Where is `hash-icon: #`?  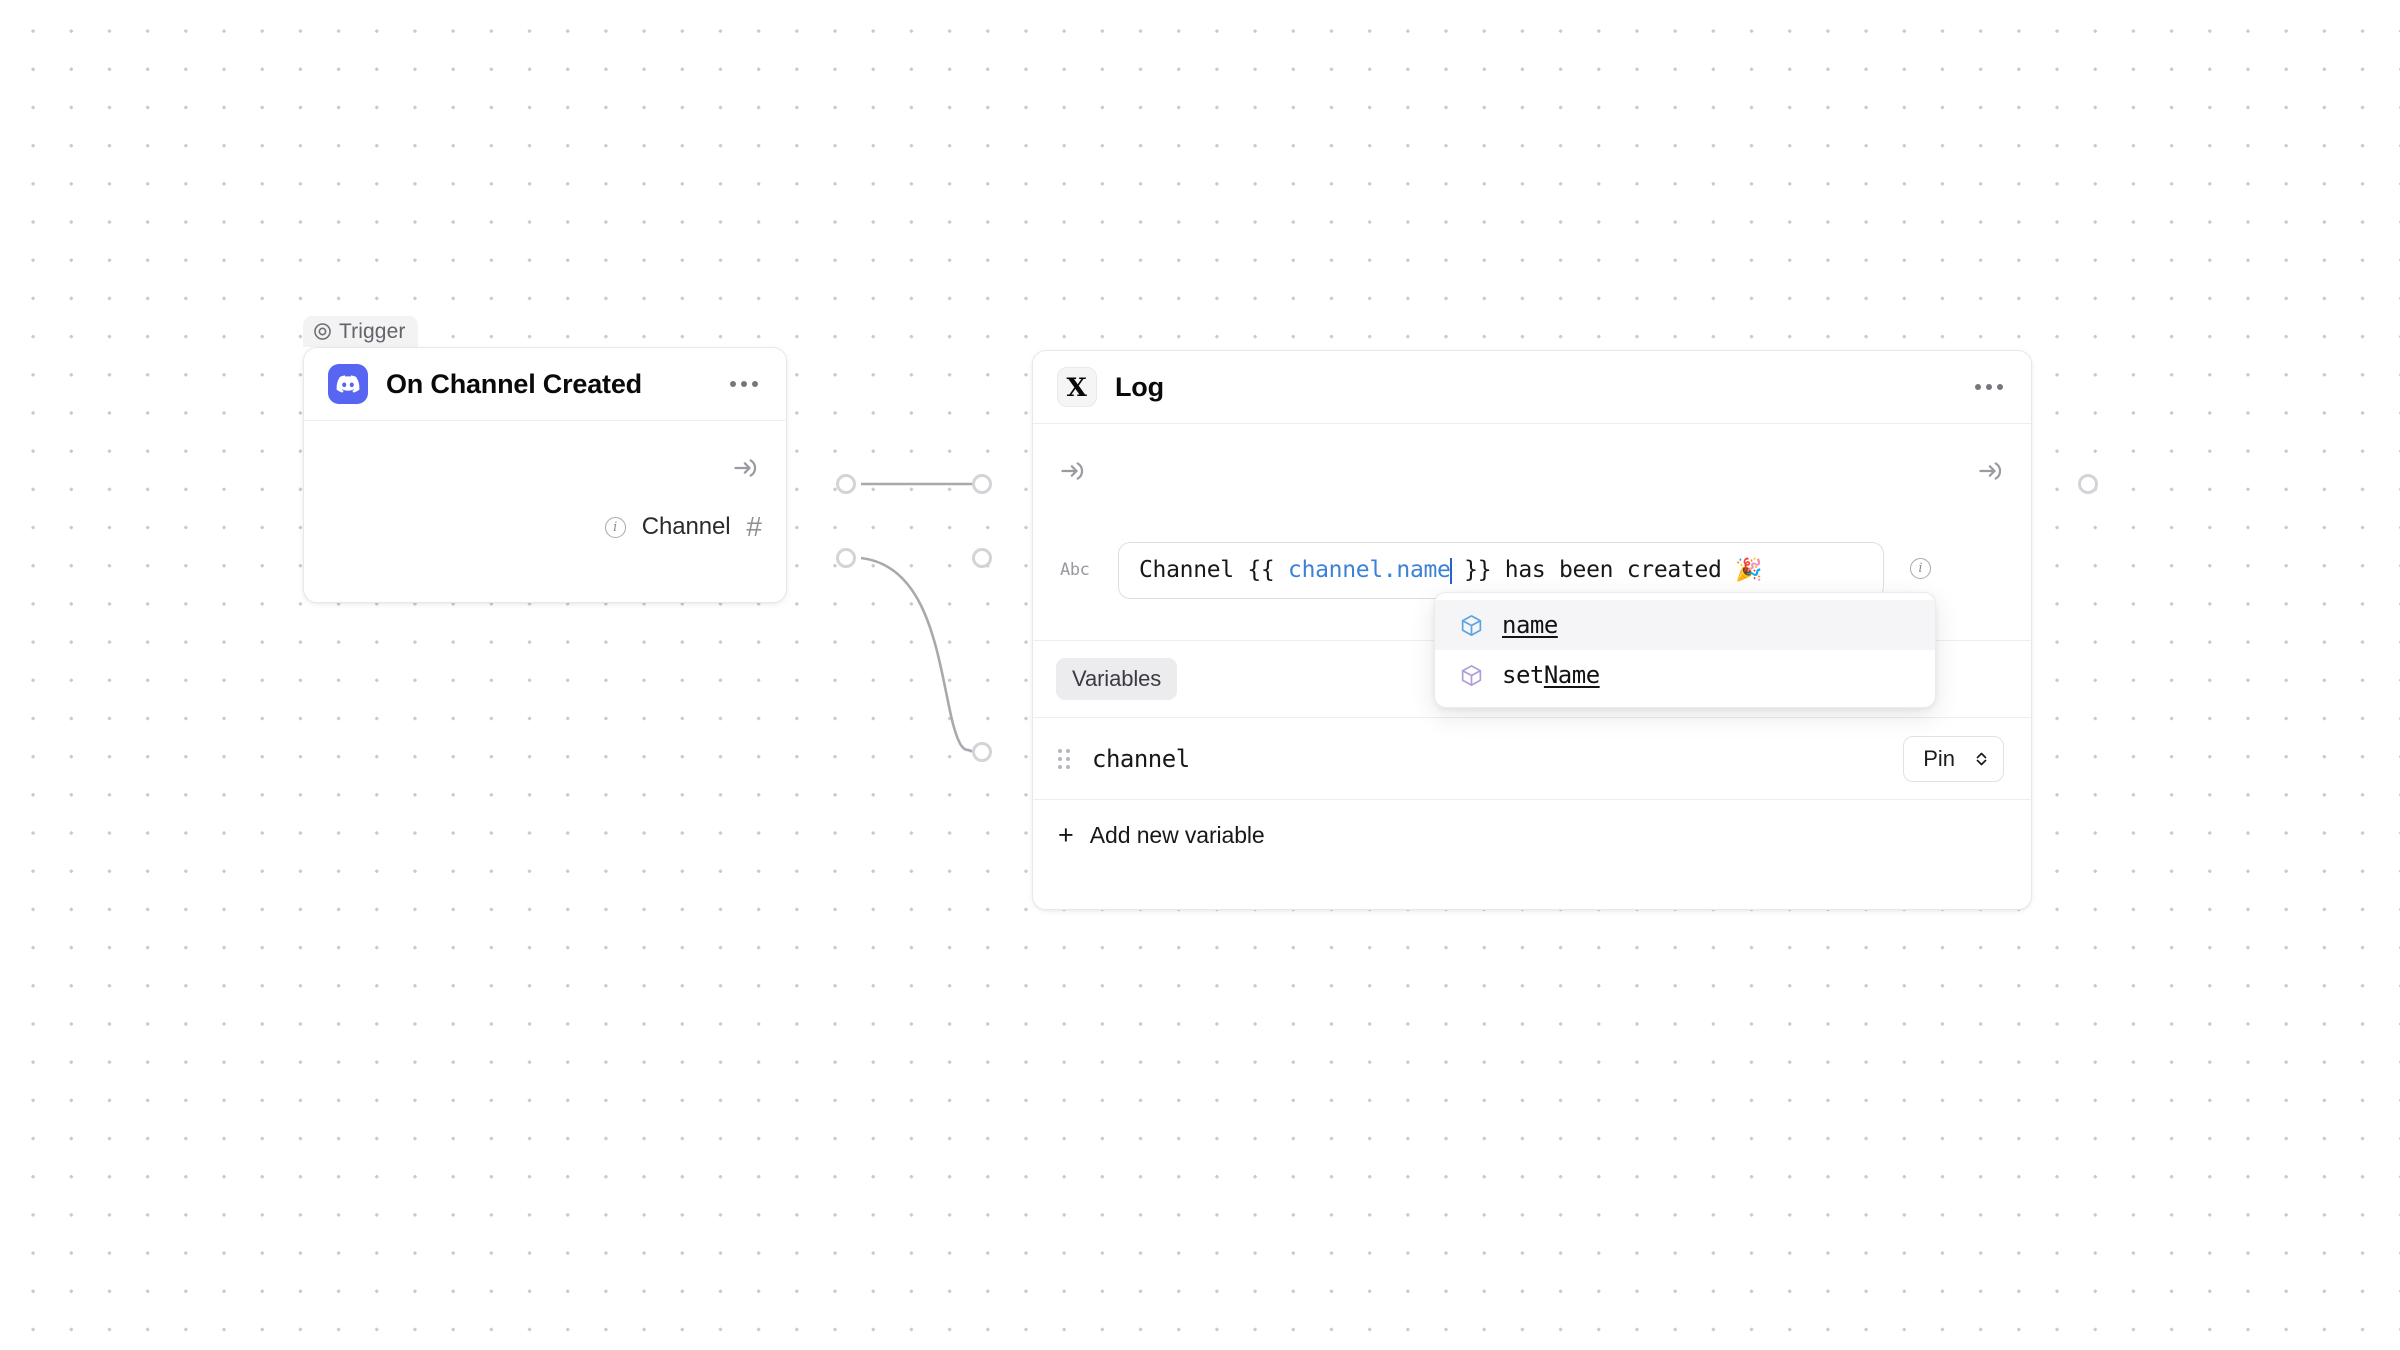
hash-icon: # is located at coordinates (754, 526).